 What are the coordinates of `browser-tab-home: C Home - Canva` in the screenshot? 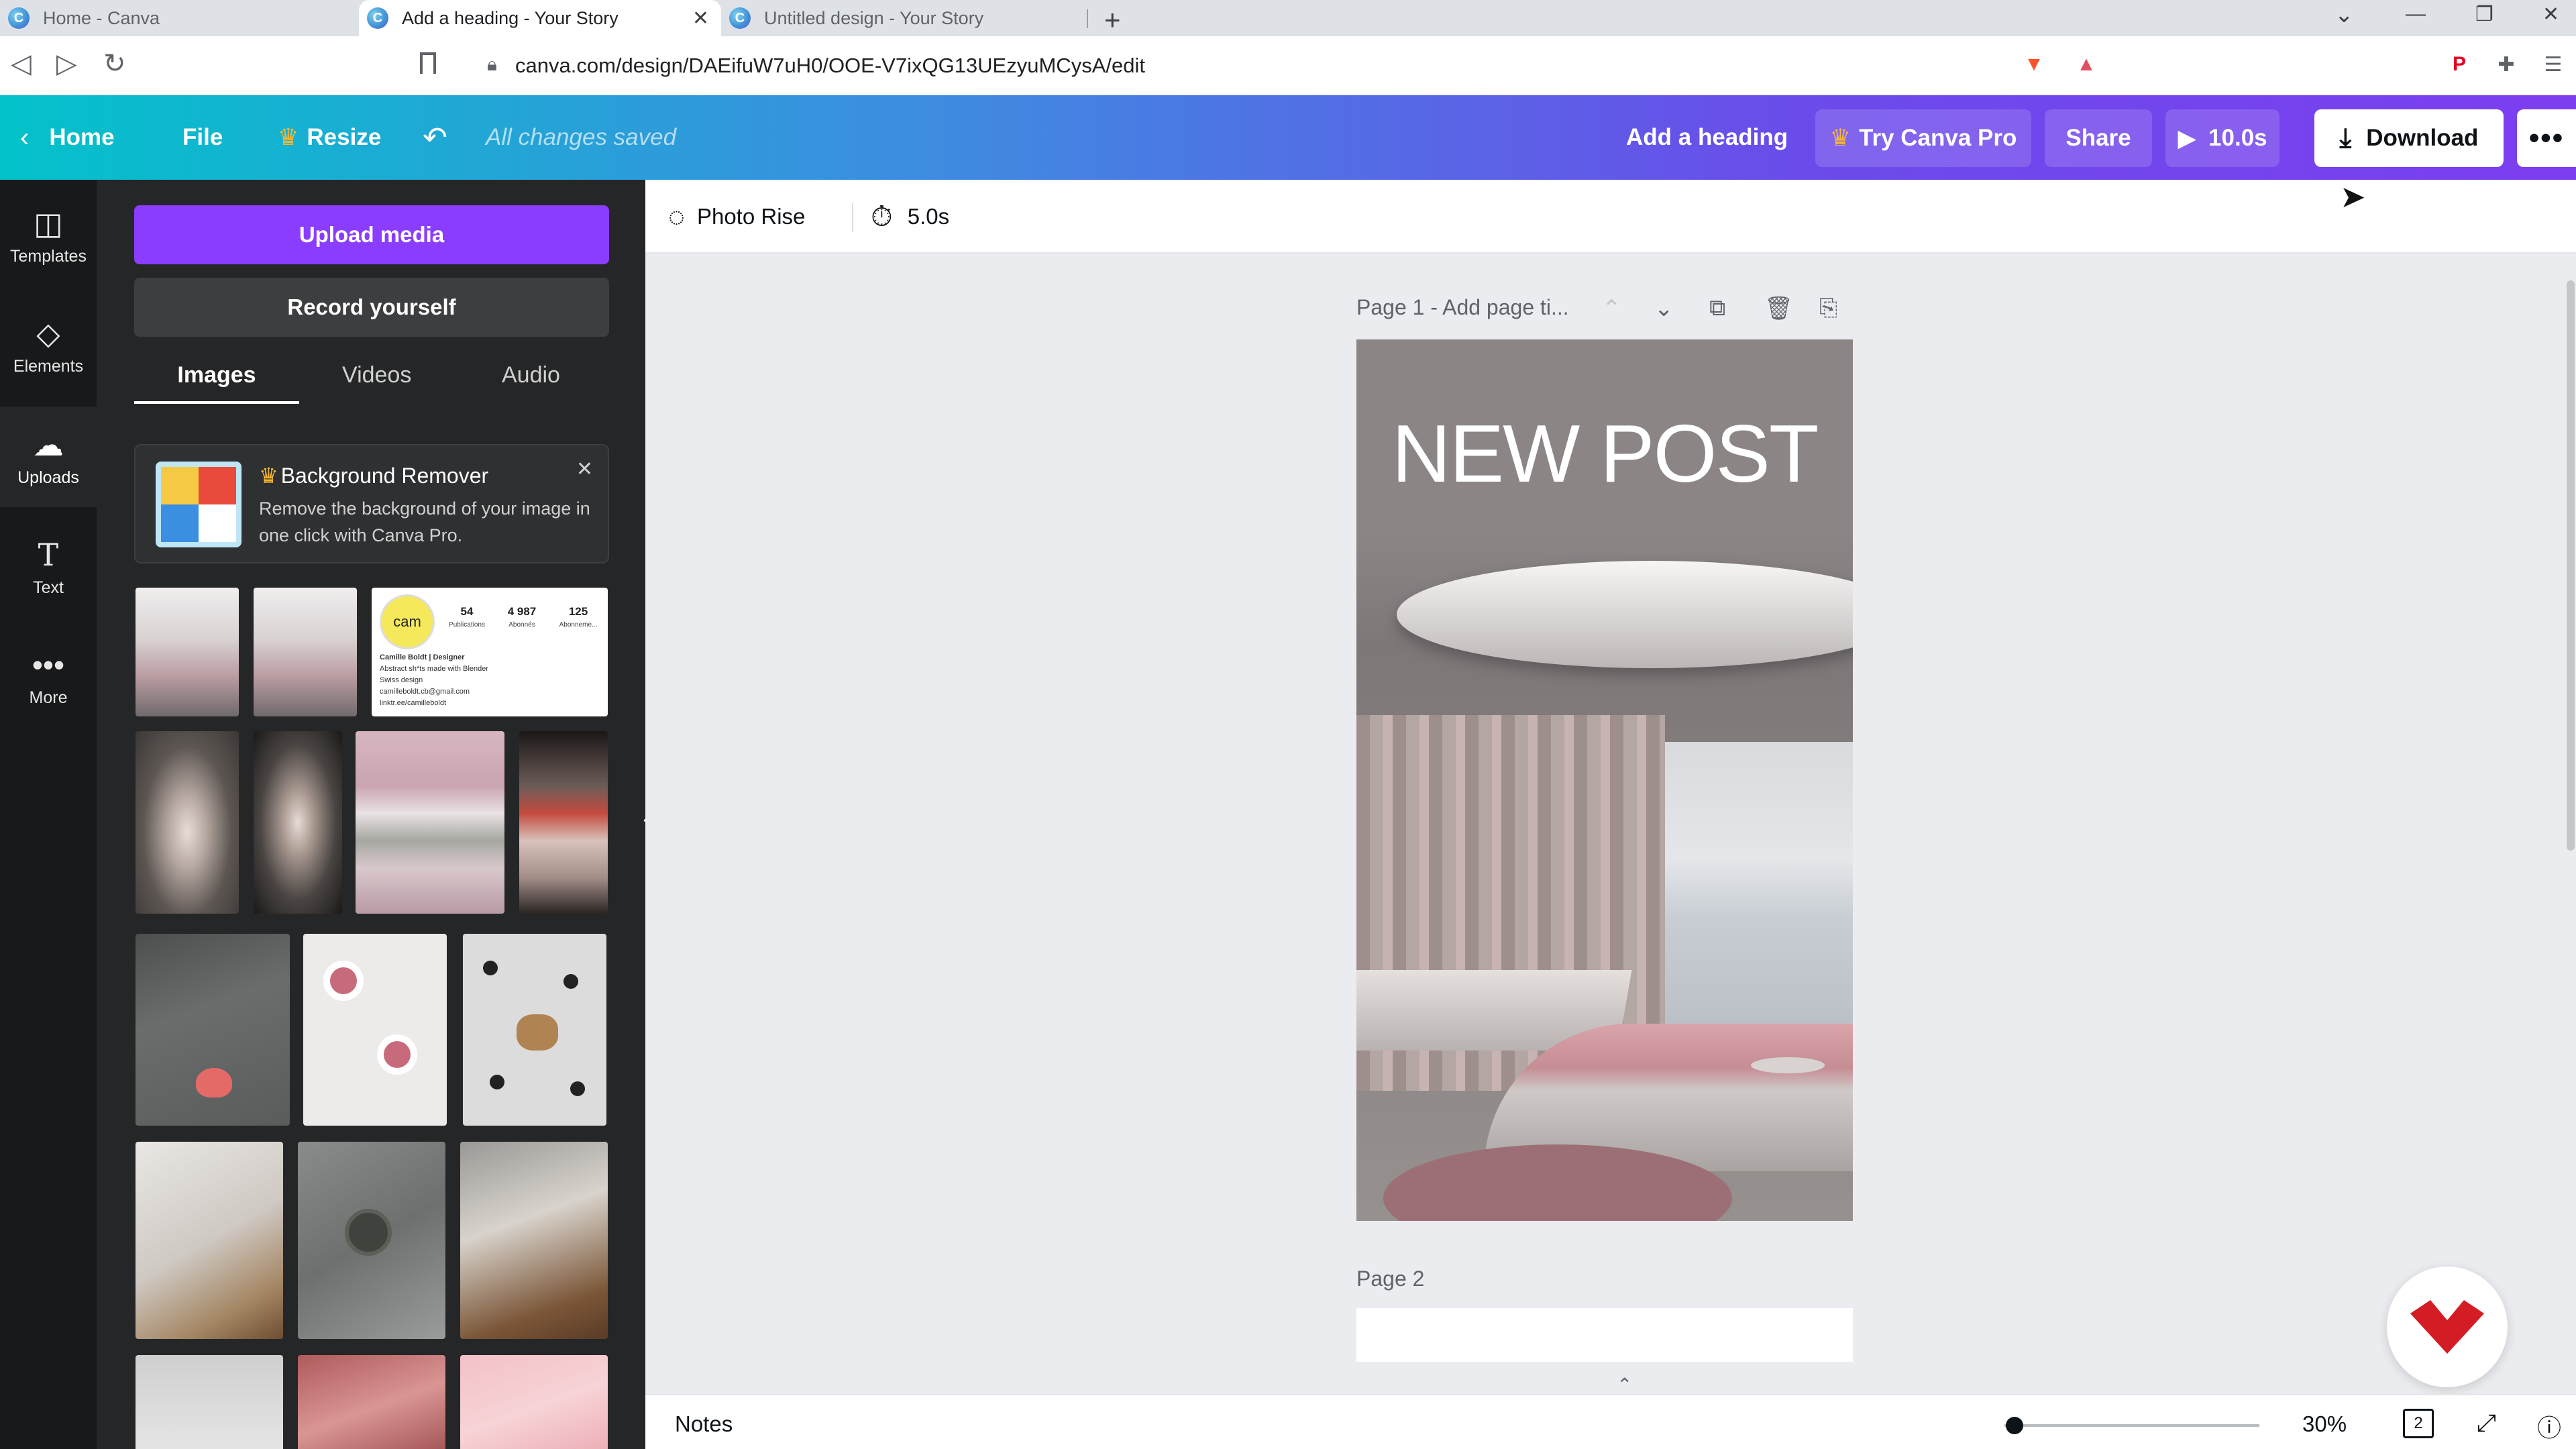 It's located at (179, 18).